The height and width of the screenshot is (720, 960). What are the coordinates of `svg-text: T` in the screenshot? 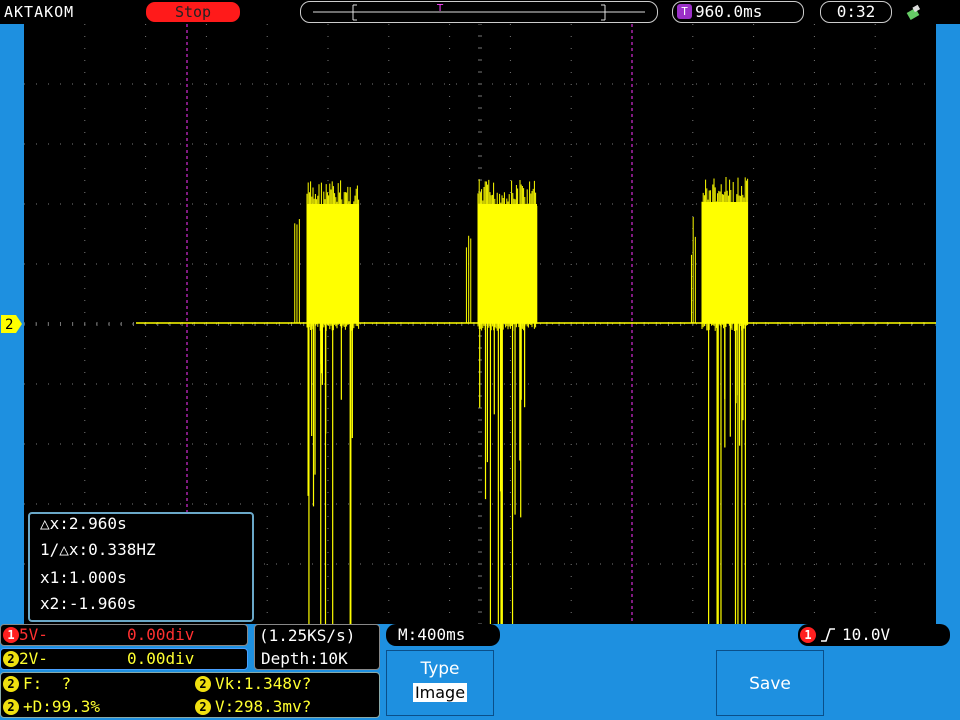 It's located at (440, 8).